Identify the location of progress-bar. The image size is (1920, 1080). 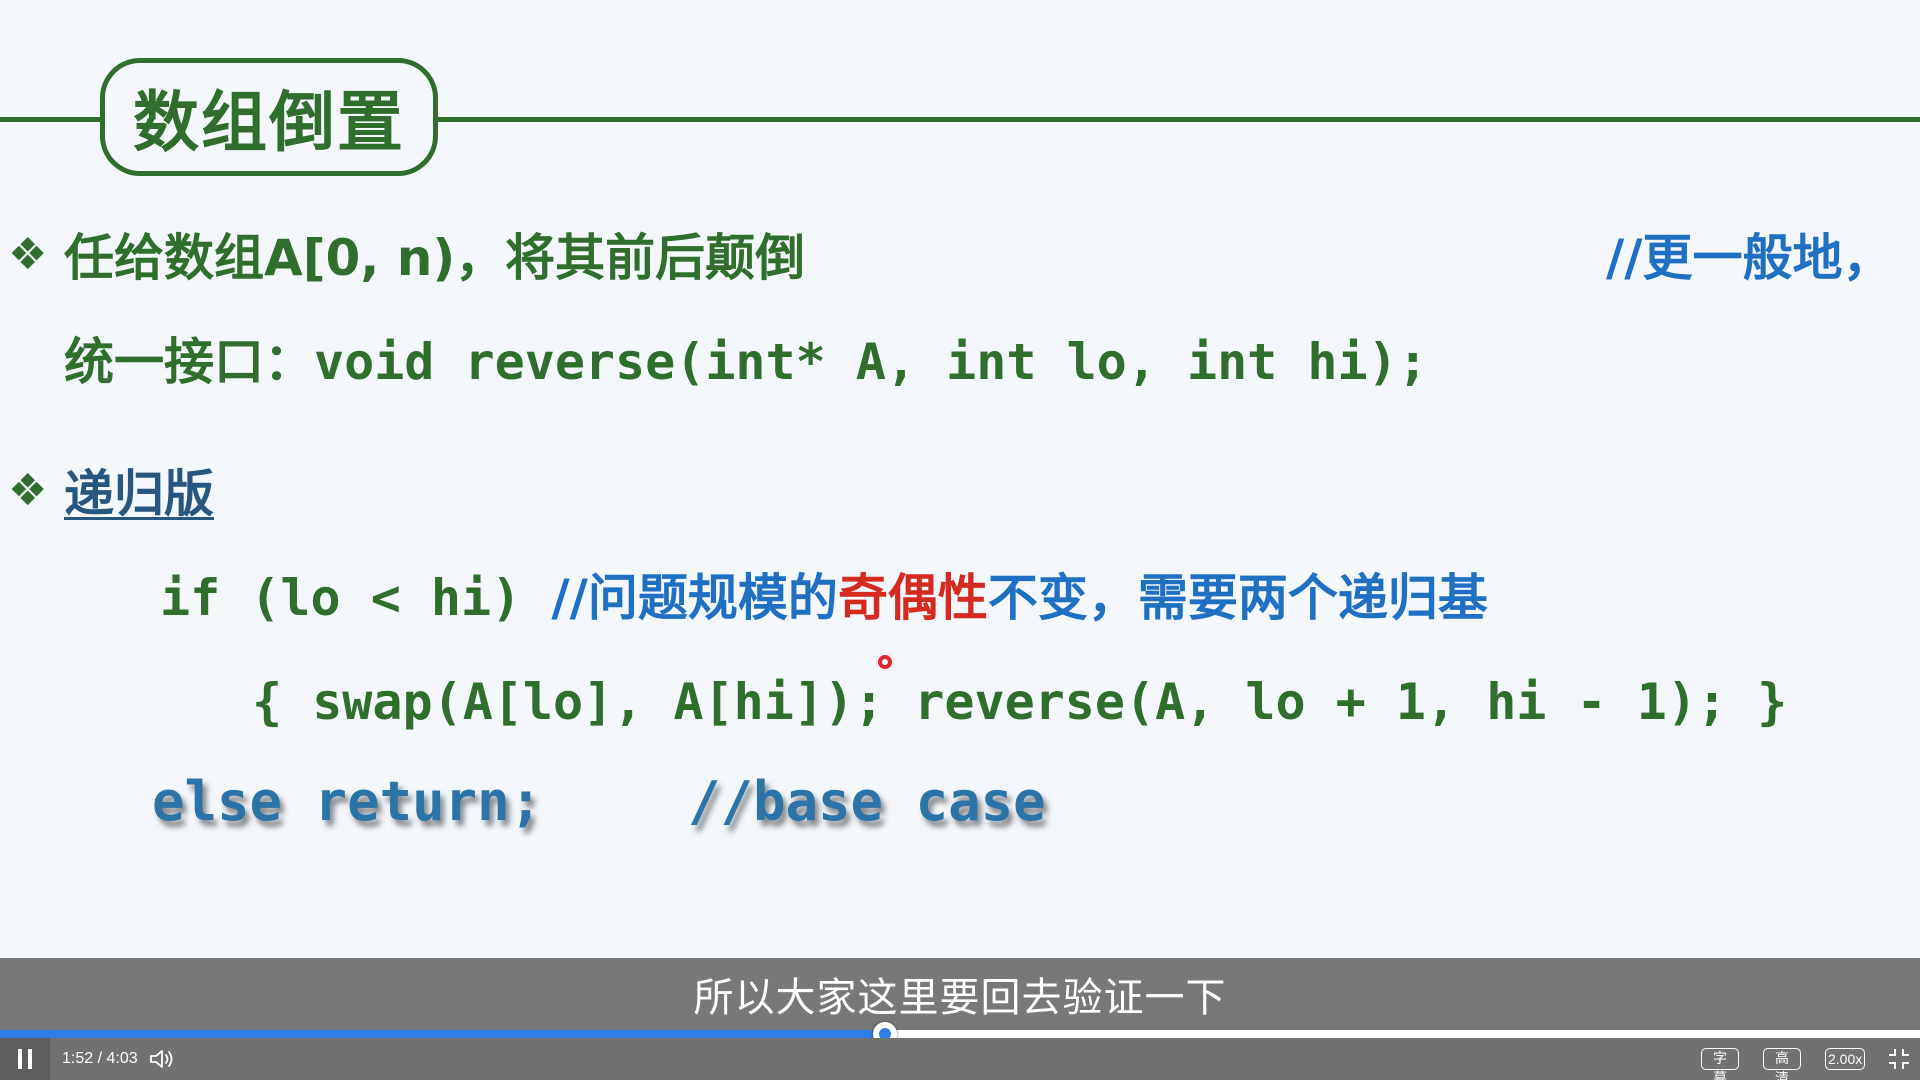
(960, 1034).